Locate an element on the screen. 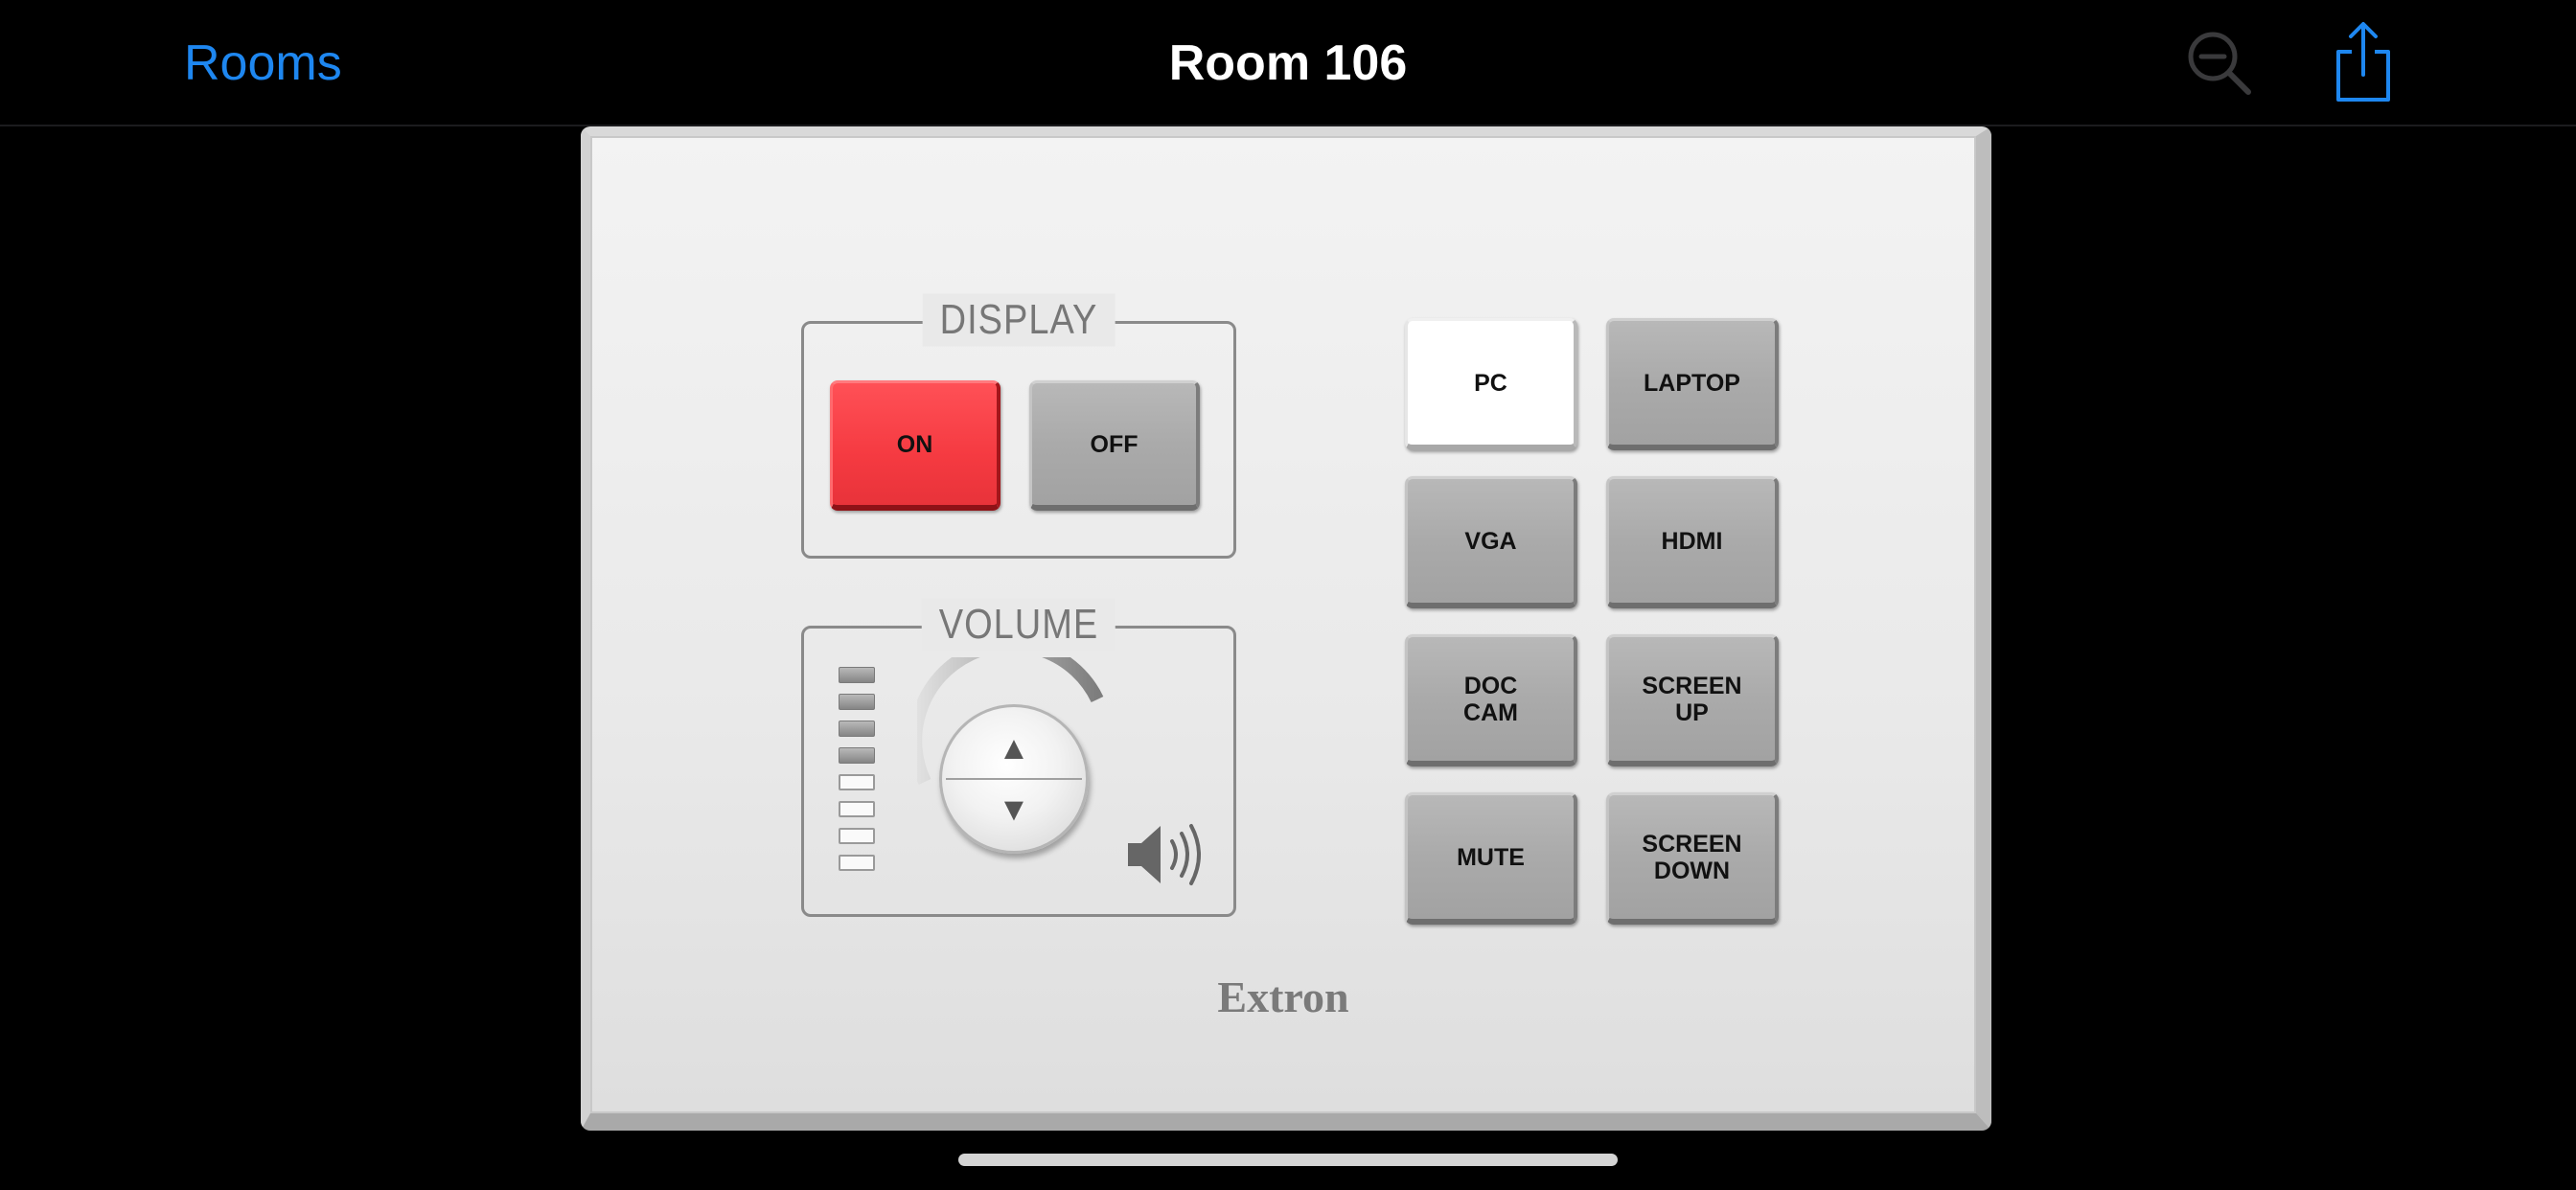 This screenshot has width=2576, height=1190. rooms-back-button: Rooms is located at coordinates (263, 64).